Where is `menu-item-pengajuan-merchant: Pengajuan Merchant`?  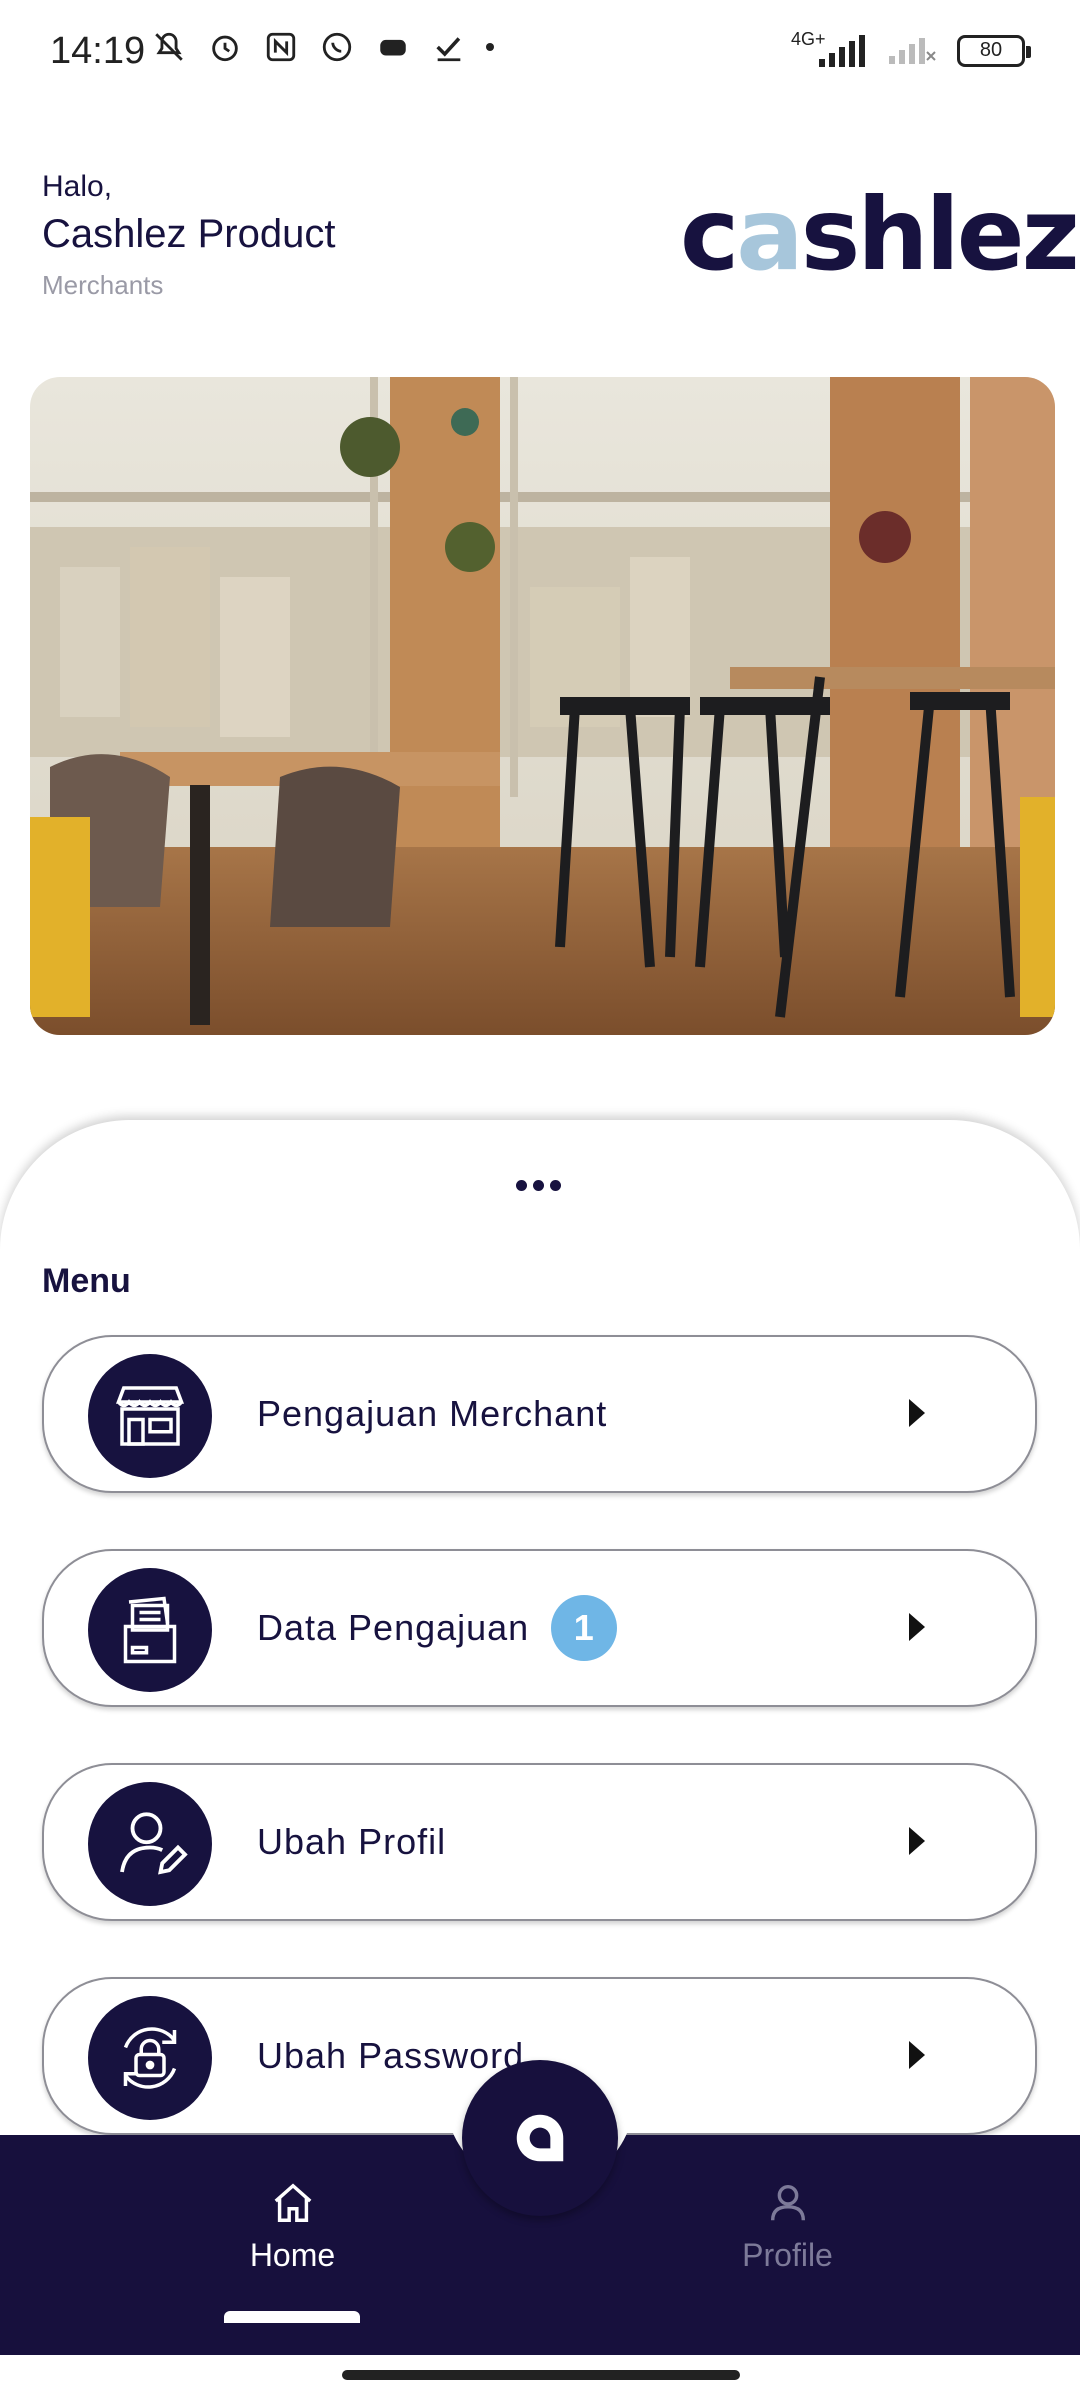 menu-item-pengajuan-merchant: Pengajuan Merchant is located at coordinates (539, 1414).